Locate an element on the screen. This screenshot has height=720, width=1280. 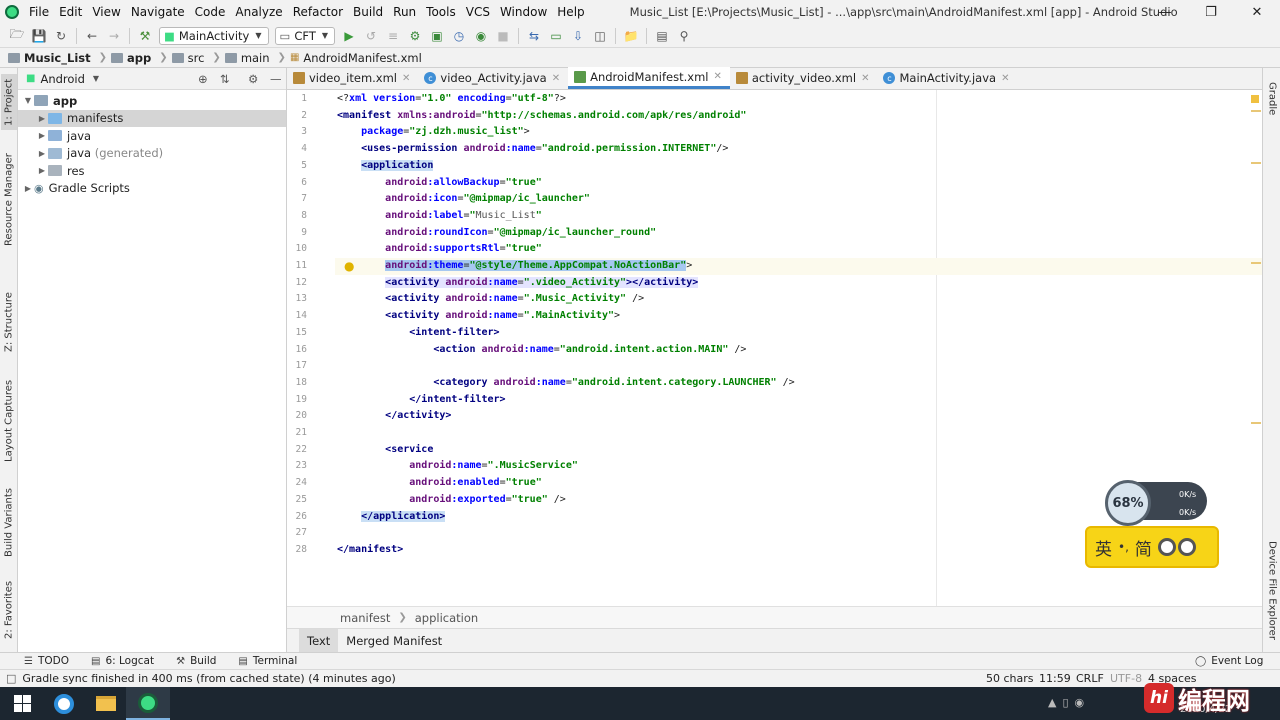
build-variants-tab: Build Variants is located at coordinates (9, 523).